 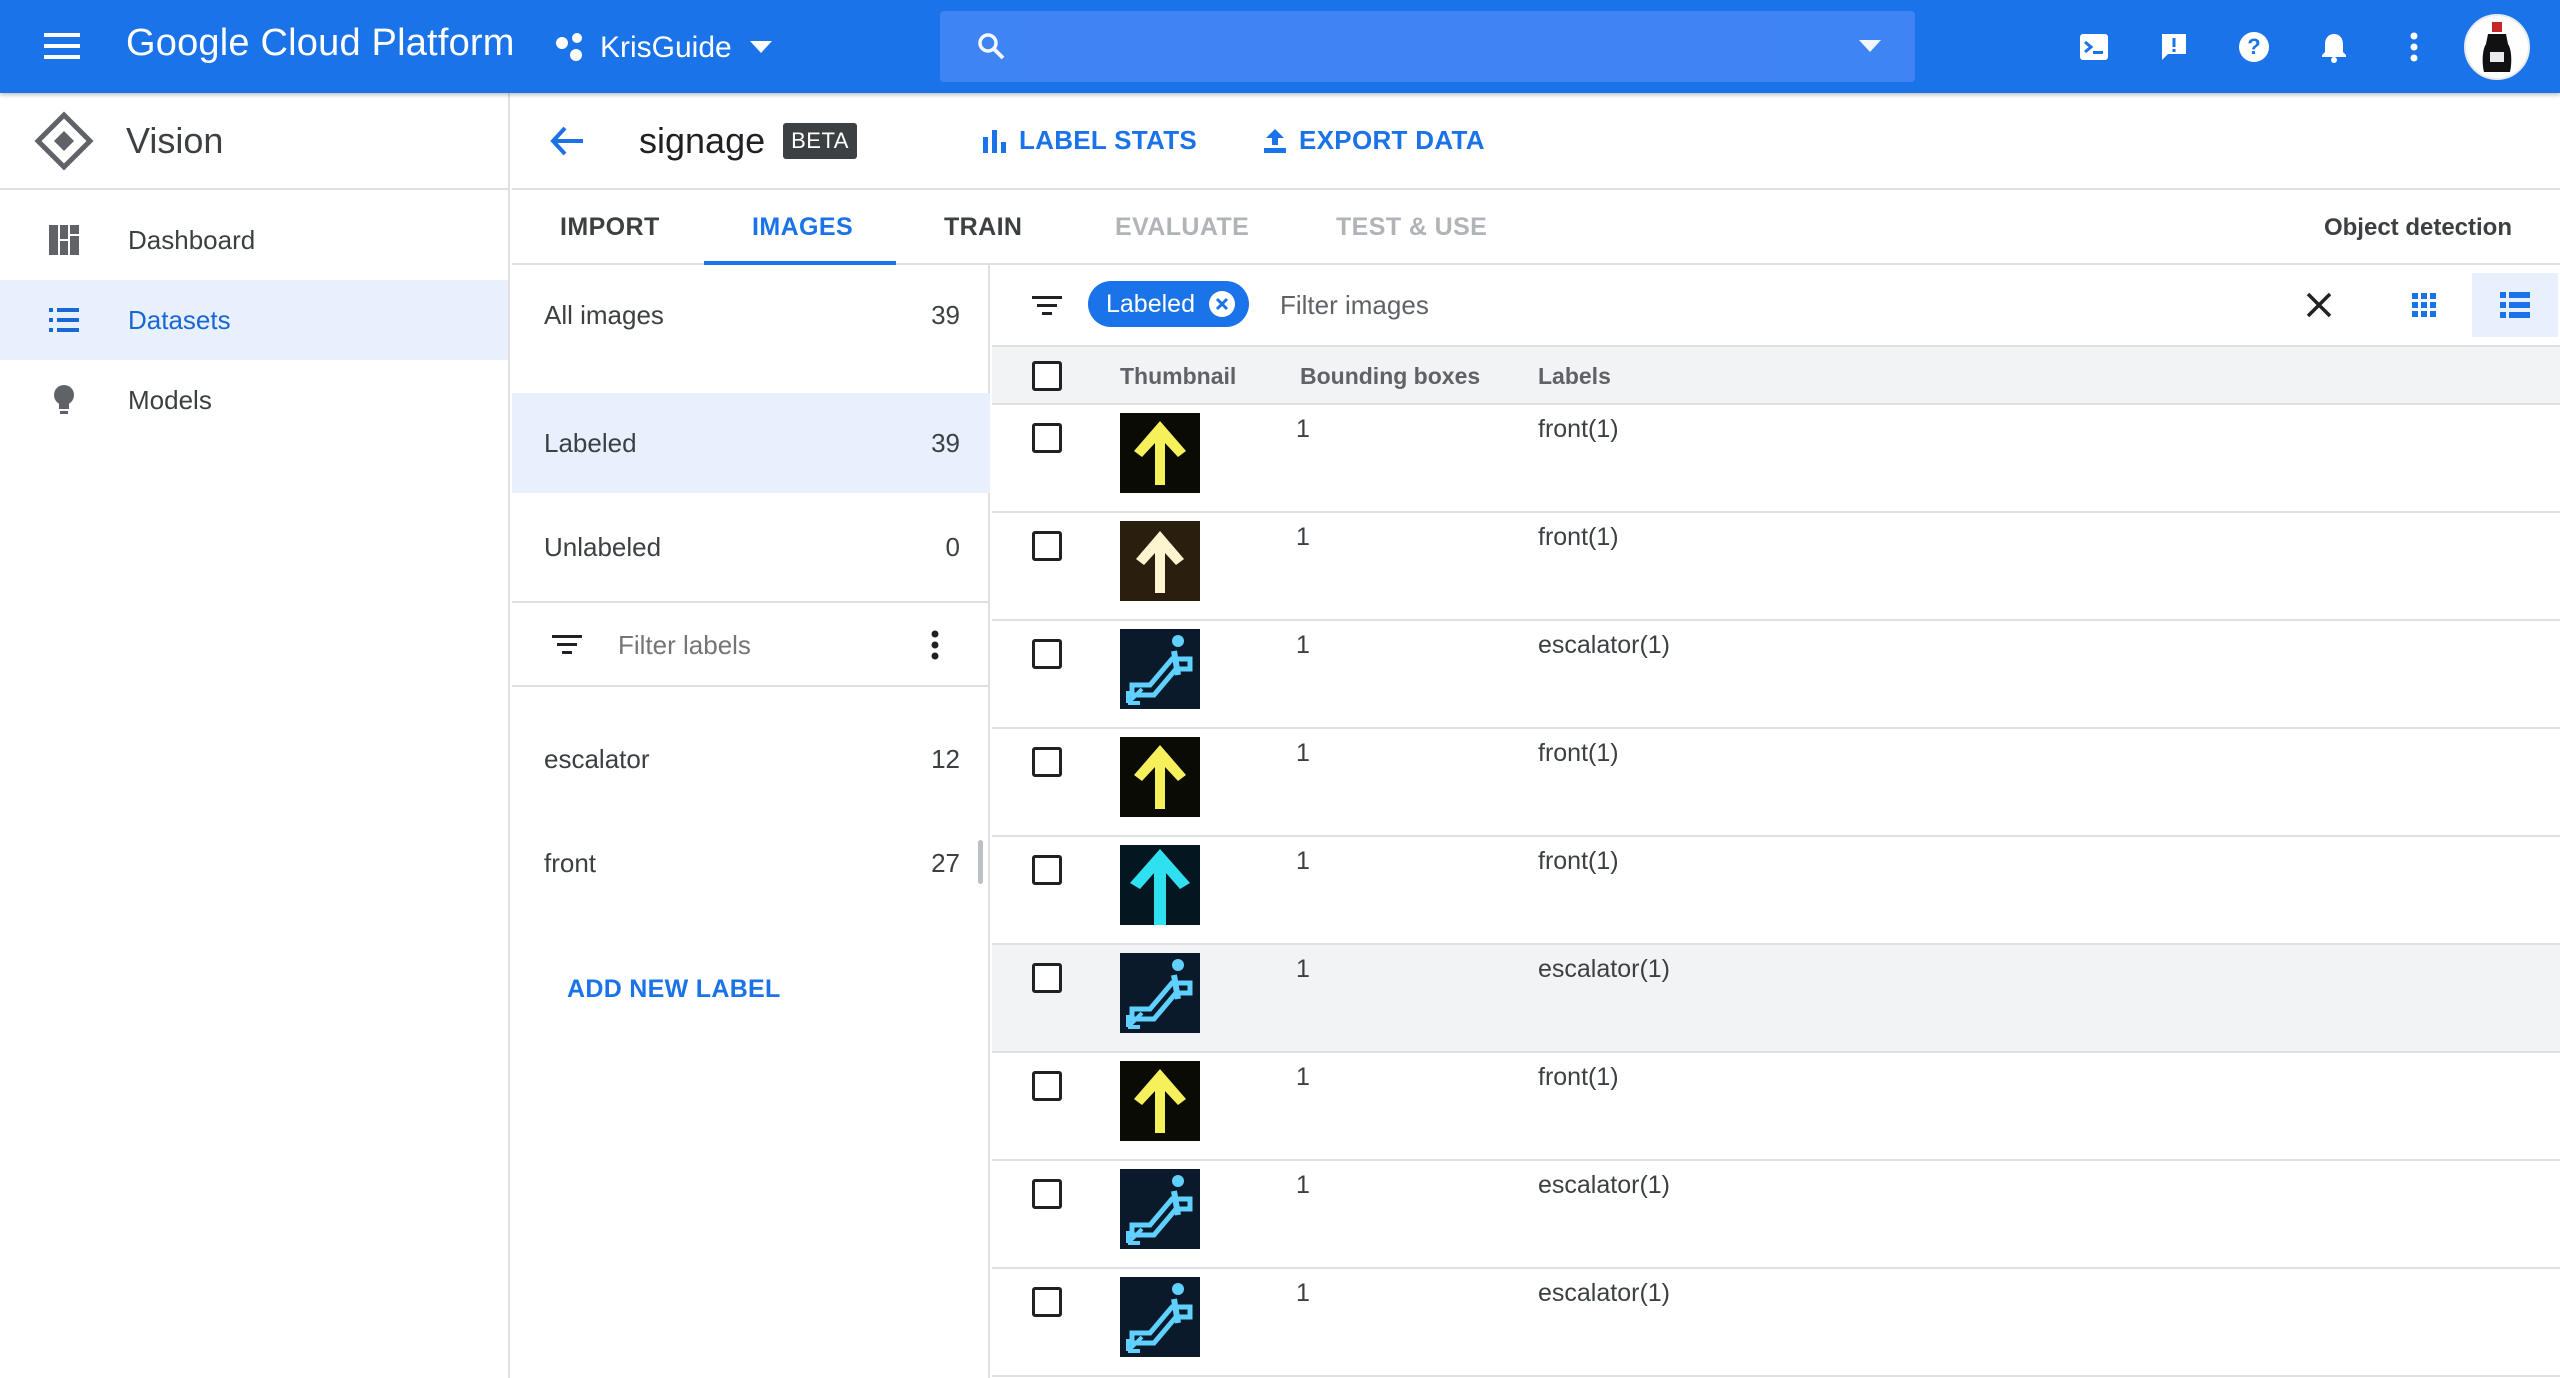 What do you see at coordinates (1604, 1293) in the screenshot?
I see `image-labels: escalator(1)` at bounding box center [1604, 1293].